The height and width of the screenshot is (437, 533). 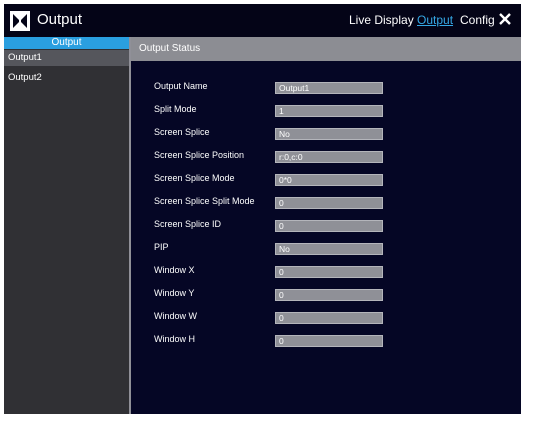 What do you see at coordinates (329, 295) in the screenshot?
I see `window-y-field: 0` at bounding box center [329, 295].